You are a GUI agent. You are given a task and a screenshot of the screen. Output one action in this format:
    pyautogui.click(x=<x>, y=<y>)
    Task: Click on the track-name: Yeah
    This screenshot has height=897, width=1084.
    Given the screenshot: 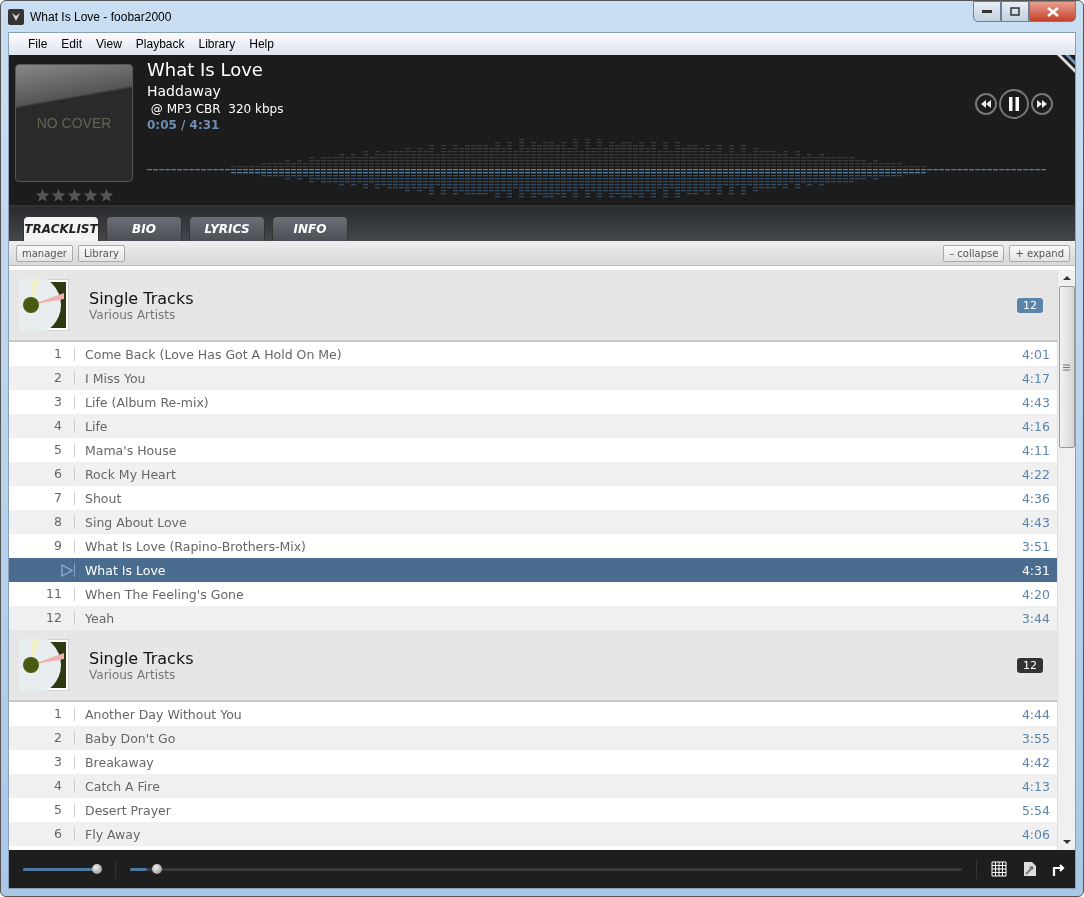 What is the action you would take?
    pyautogui.click(x=100, y=618)
    